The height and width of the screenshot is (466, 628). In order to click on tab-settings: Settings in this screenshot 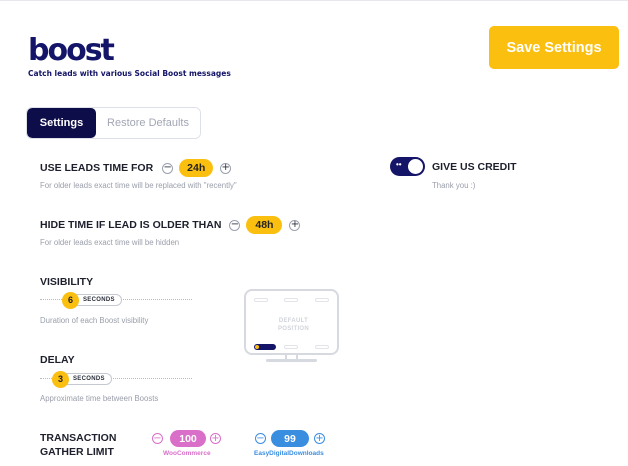, I will do `click(61, 123)`.